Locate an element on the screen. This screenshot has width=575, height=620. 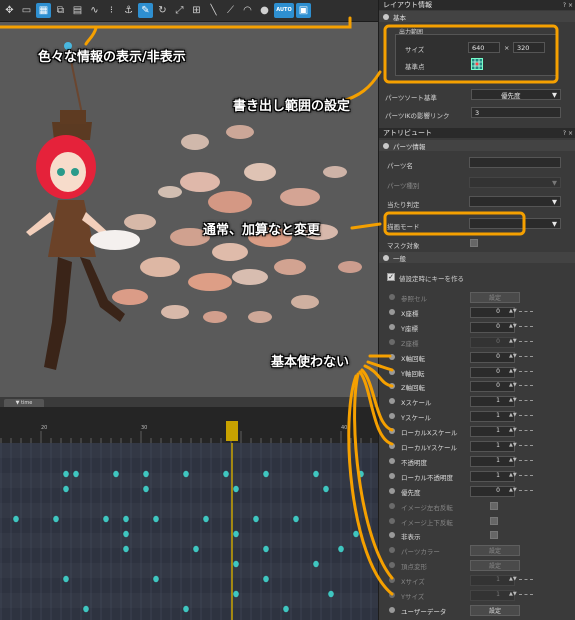
ring-icon: ◠ is located at coordinates (247, 10).